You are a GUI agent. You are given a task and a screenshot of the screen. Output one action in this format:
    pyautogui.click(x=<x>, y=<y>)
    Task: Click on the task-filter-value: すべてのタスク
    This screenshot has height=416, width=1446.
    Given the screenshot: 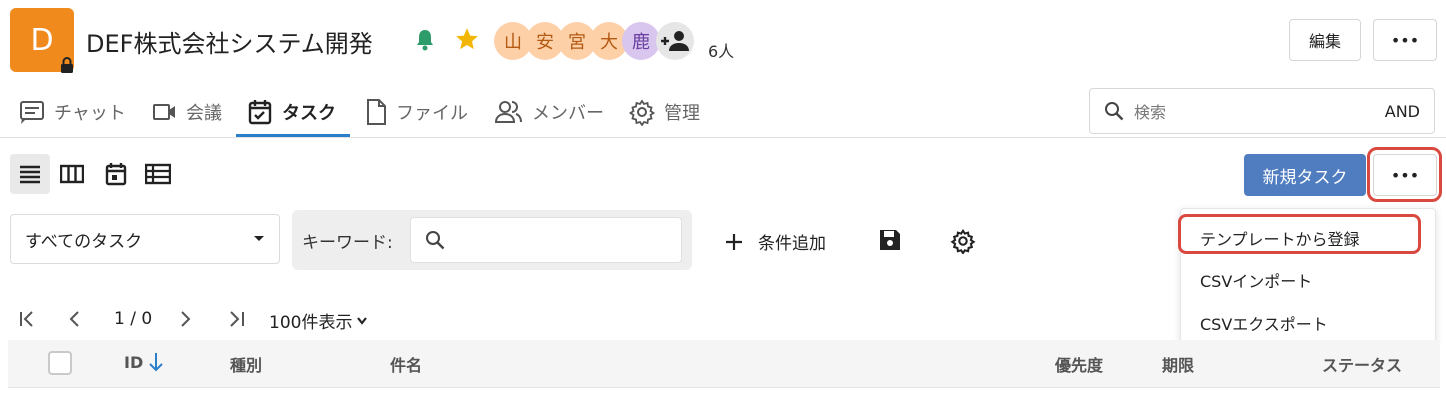 What is the action you would take?
    pyautogui.click(x=84, y=241)
    